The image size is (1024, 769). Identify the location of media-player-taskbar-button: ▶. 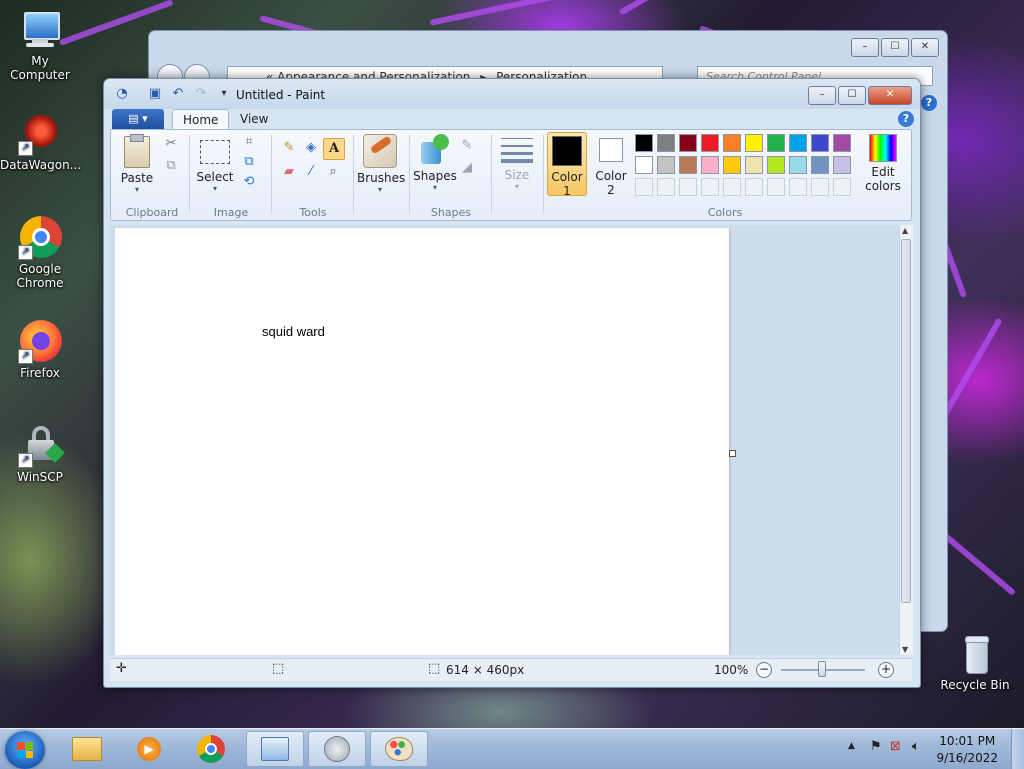
(149, 749).